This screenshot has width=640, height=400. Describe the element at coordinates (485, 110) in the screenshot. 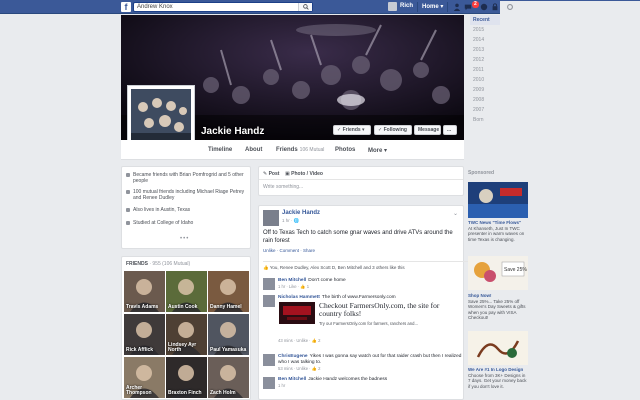

I see `year-nav-item: 2007` at that location.